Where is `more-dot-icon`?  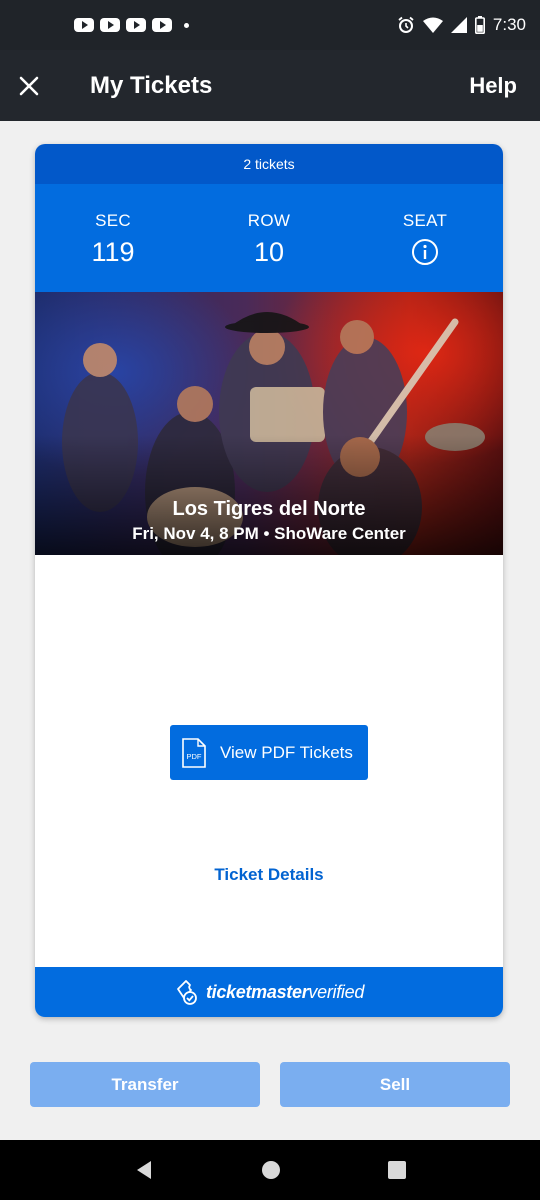
more-dot-icon is located at coordinates (186, 25).